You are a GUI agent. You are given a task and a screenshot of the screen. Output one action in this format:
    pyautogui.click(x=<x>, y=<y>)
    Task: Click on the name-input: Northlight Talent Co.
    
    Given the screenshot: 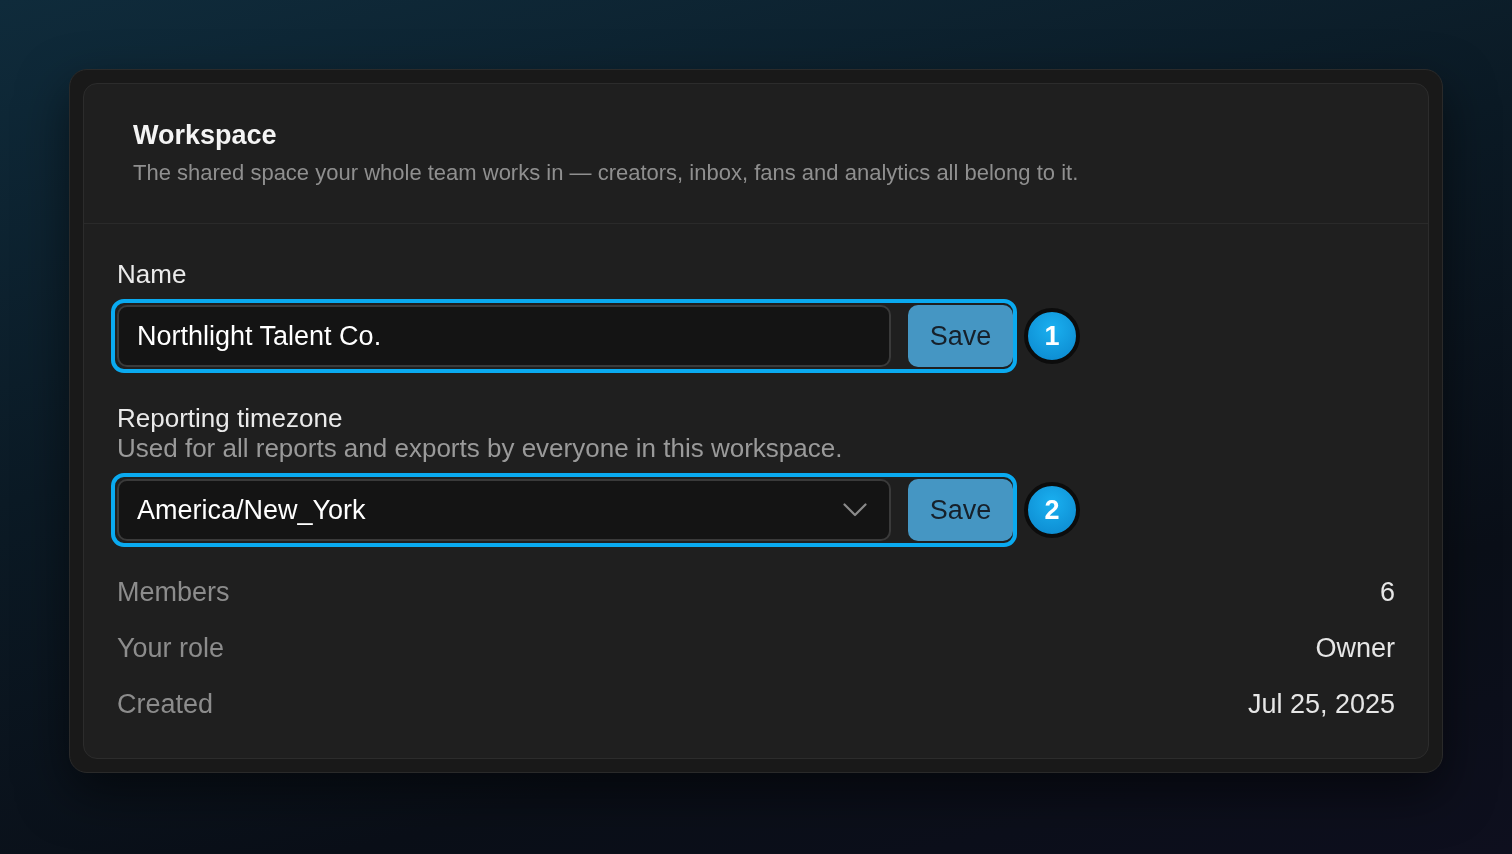 What is the action you would take?
    pyautogui.click(x=504, y=336)
    